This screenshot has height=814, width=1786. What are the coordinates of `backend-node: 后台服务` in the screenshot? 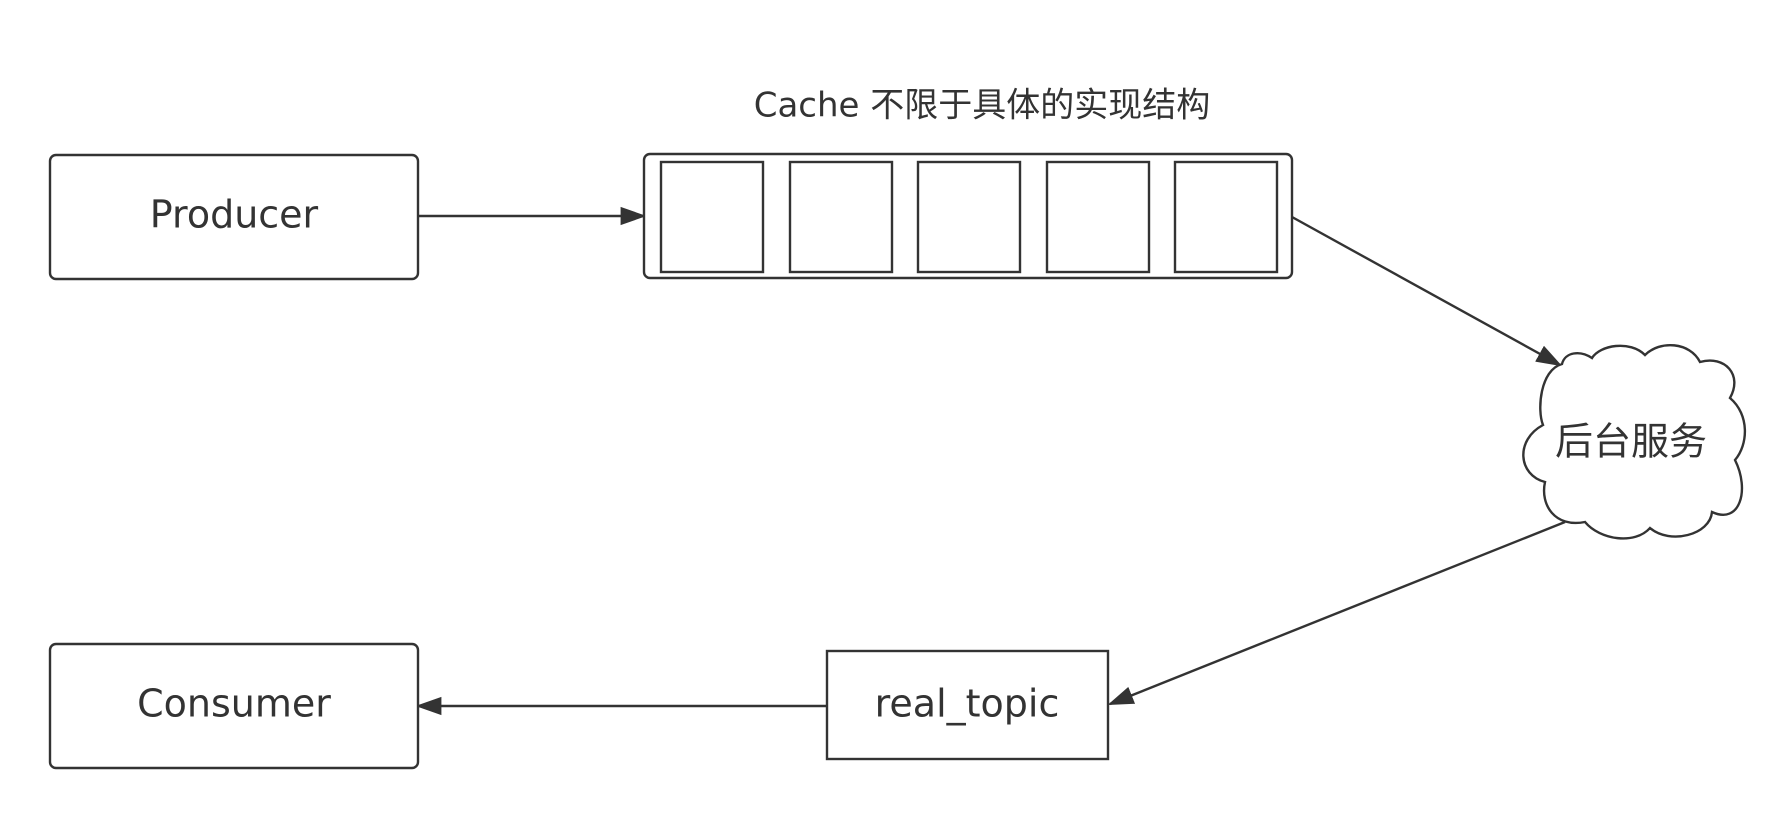 It's located at (1634, 441).